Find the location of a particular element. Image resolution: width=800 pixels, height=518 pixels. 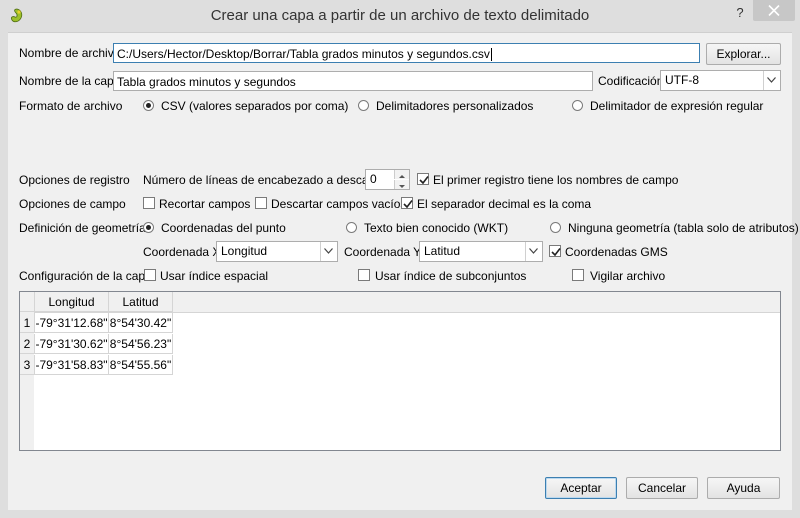

first-record-checkbox is located at coordinates (423, 179).